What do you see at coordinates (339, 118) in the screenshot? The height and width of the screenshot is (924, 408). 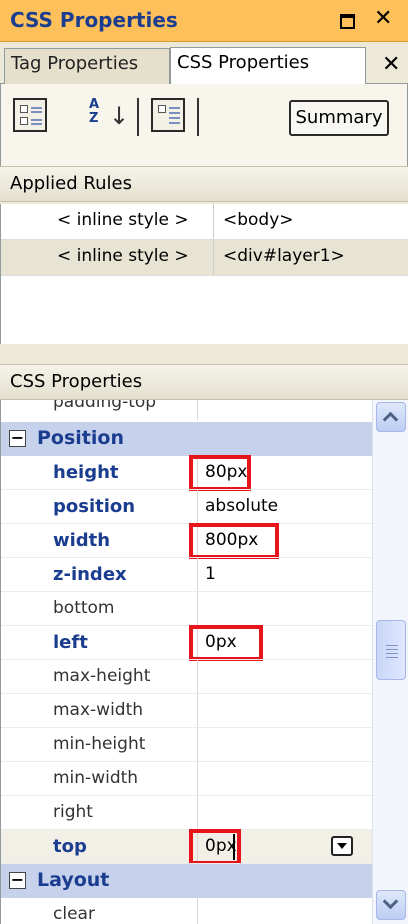 I see `summary-button: Summary` at bounding box center [339, 118].